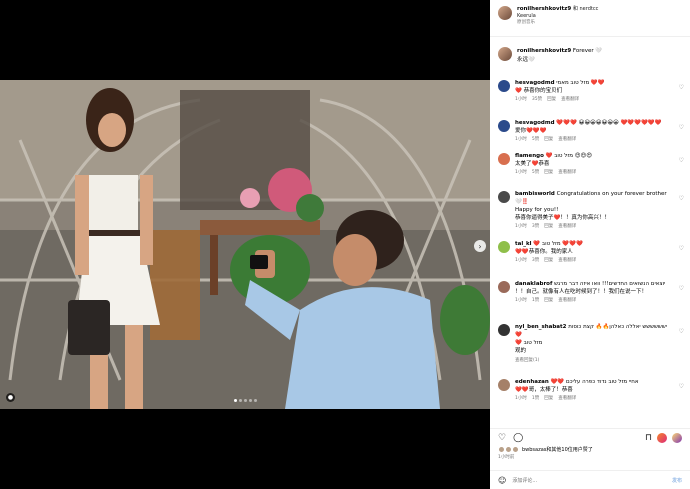 The height and width of the screenshot is (489, 690). Describe the element at coordinates (558, 244) in the screenshot. I see `comment-text: ❤️ מזל טוב ❤️❤️❤️` at that location.